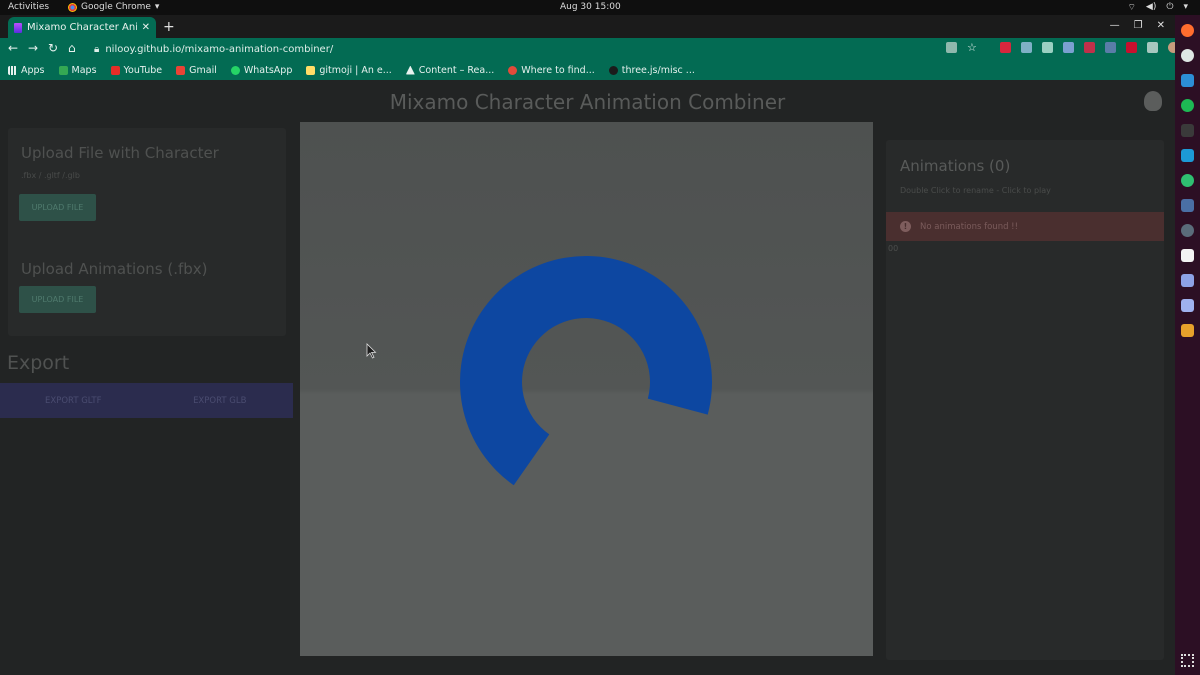 This screenshot has height=675, width=1200. I want to click on ubuntu-store-icon, so click(1187, 330).